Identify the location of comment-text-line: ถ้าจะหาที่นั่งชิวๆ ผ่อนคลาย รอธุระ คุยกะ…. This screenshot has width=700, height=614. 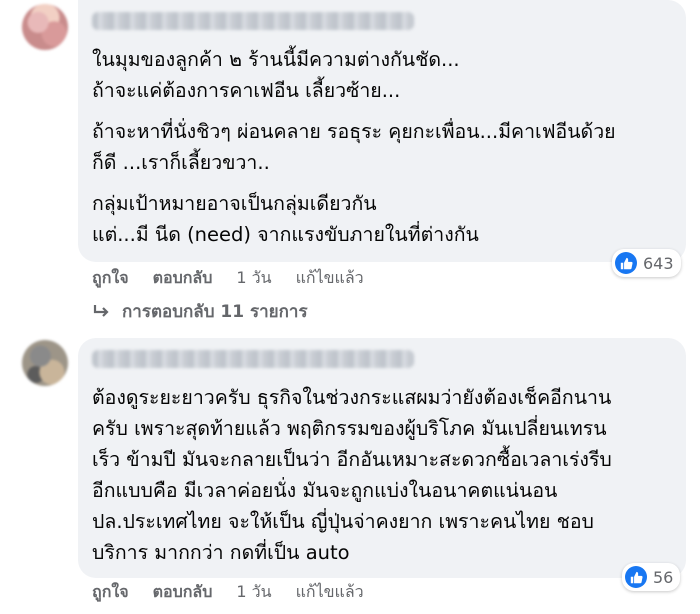
(354, 131).